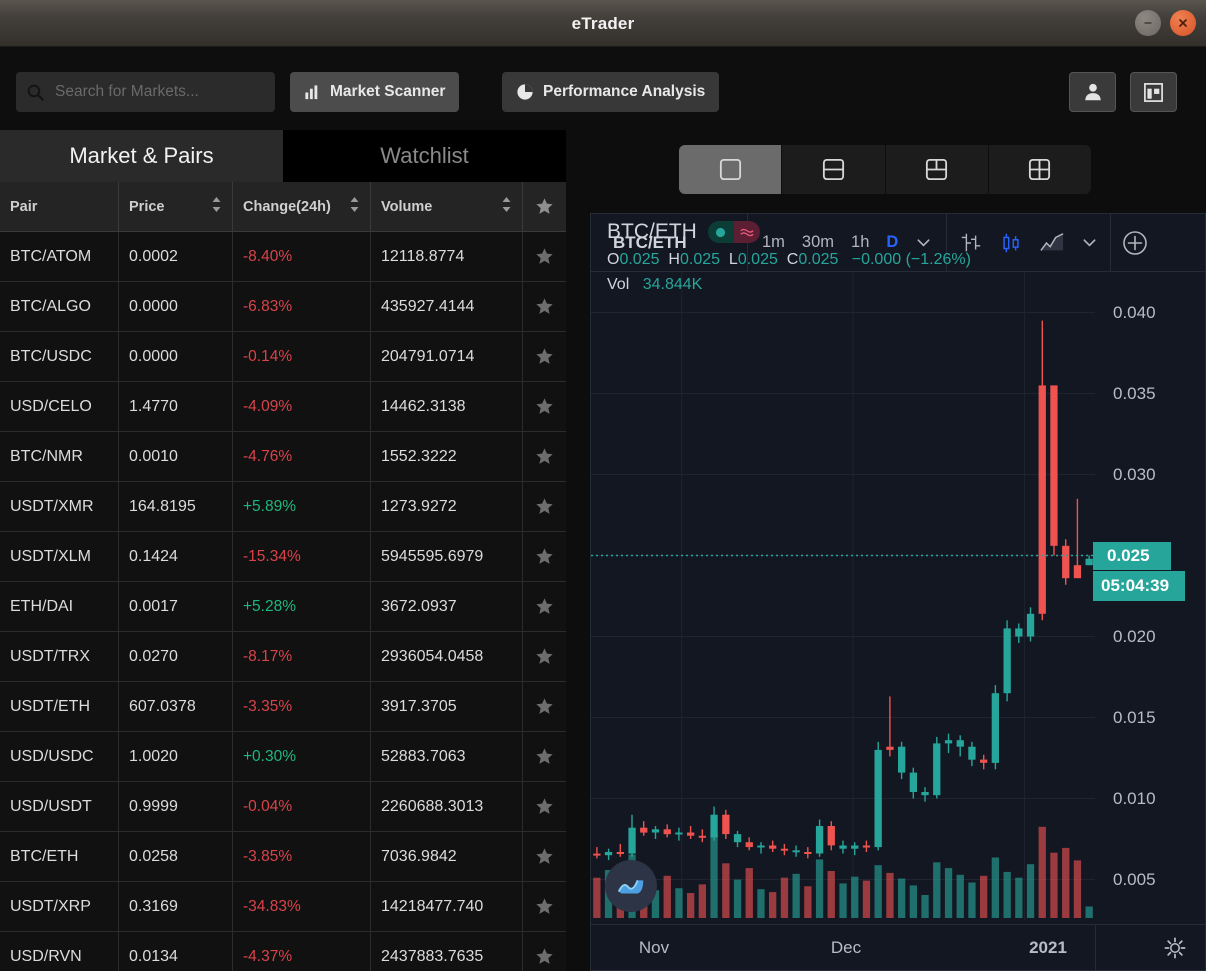 Image resolution: width=1206 pixels, height=971 pixels. What do you see at coordinates (1183, 23) in the screenshot?
I see `close-button` at bounding box center [1183, 23].